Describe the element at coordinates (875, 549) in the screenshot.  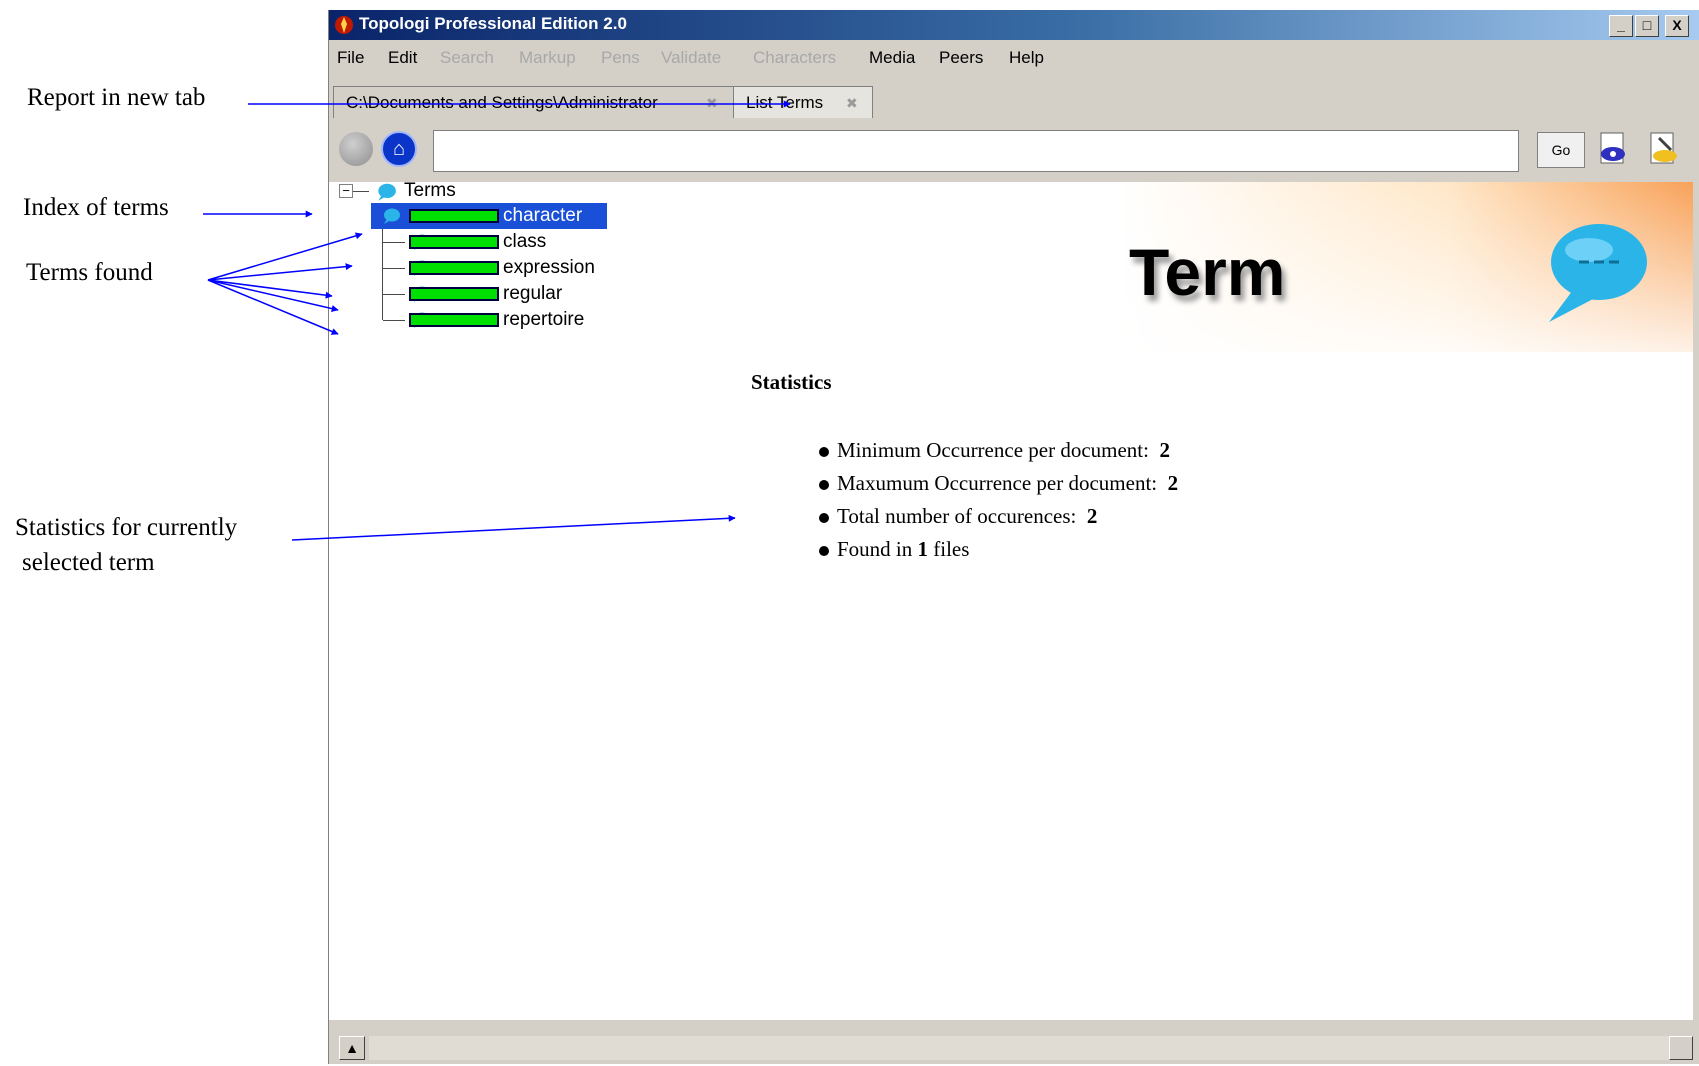
I see `stat-found-prefix: Found in` at that location.